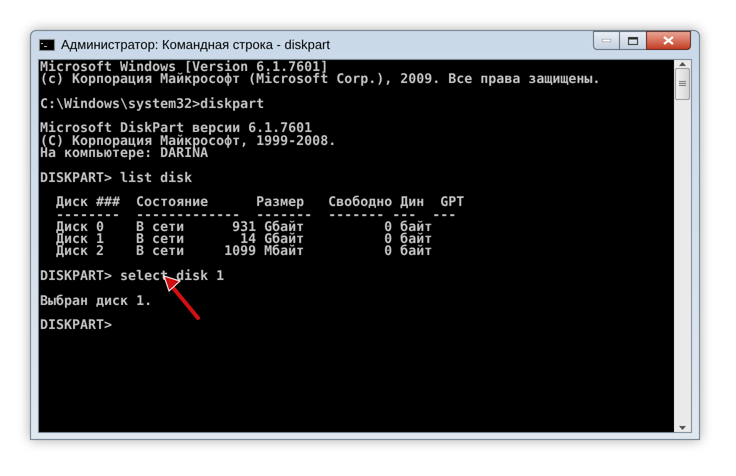  Describe the element at coordinates (80, 252) in the screenshot. I see `table-cell: Диск 2` at that location.